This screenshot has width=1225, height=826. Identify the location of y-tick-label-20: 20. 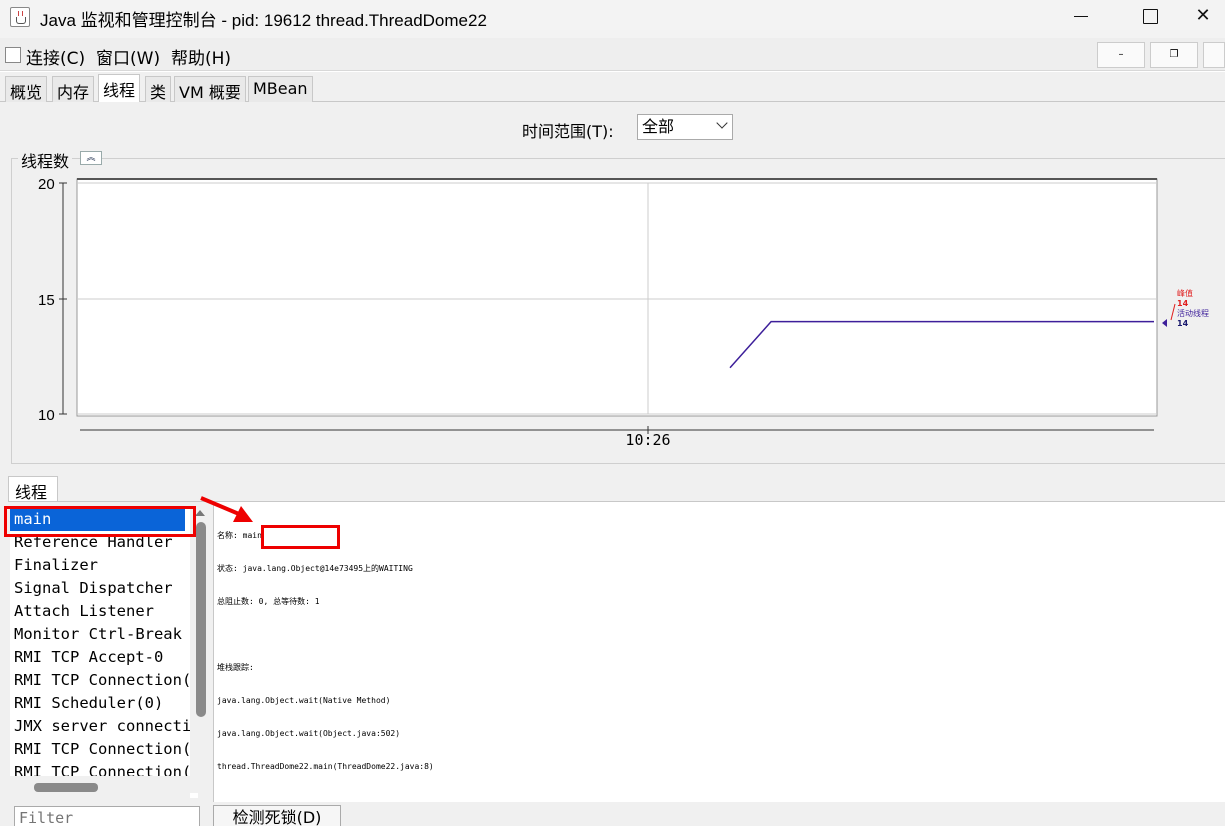
(46, 184).